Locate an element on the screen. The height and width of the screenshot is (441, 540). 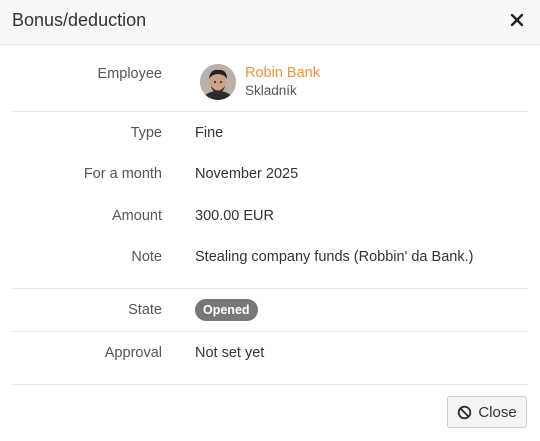
ban-icon is located at coordinates (464, 412).